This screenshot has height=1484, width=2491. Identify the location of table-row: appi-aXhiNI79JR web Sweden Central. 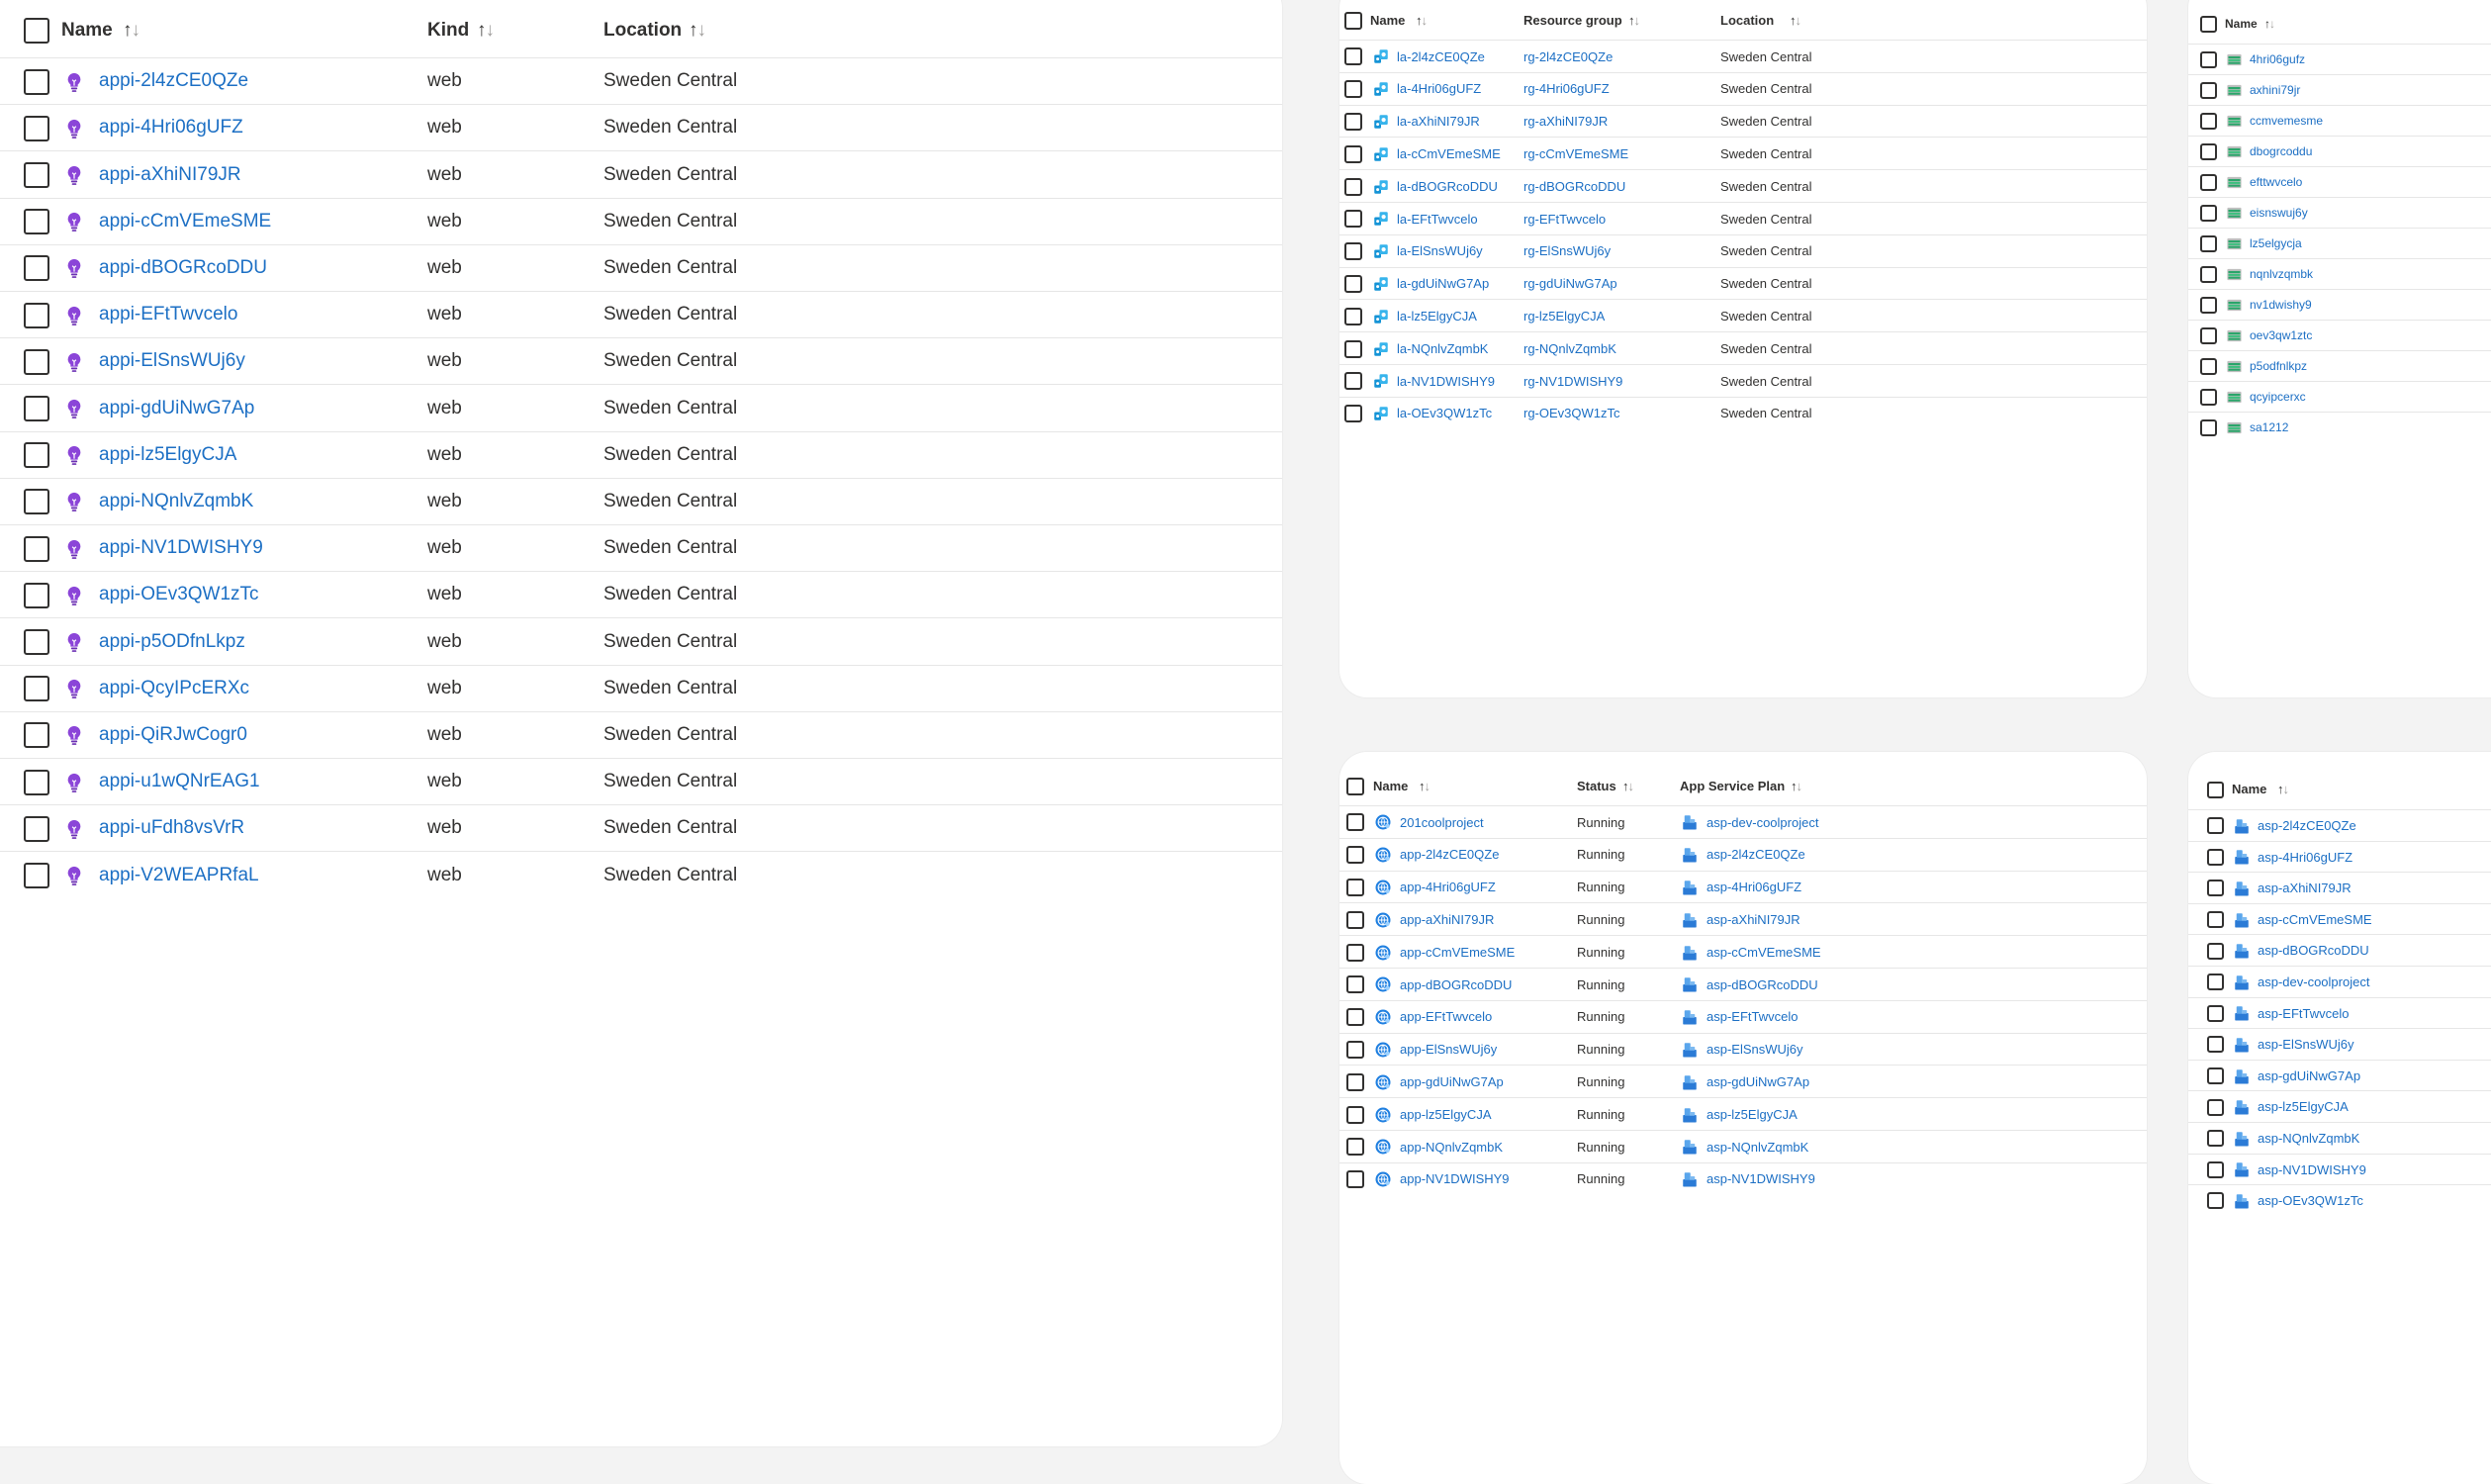
(641, 174).